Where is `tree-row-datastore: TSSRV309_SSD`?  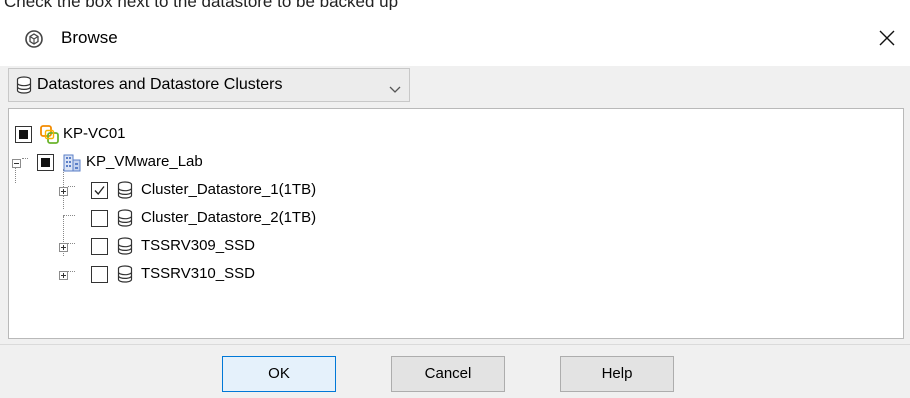
tree-row-datastore: TSSRV309_SSD is located at coordinates (219, 247).